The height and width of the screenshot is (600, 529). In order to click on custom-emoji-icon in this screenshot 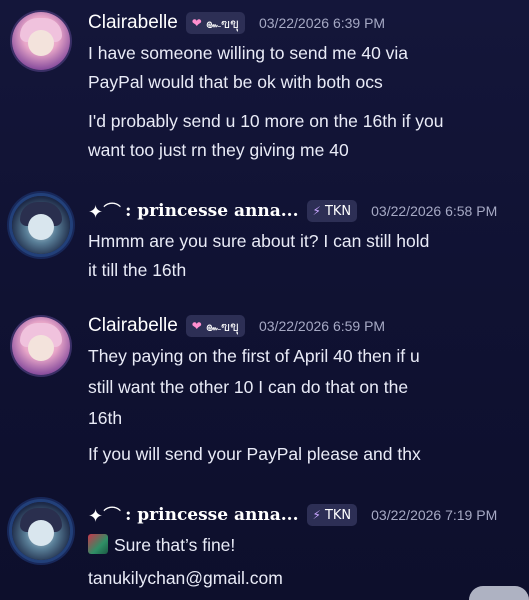, I will do `click(98, 544)`.